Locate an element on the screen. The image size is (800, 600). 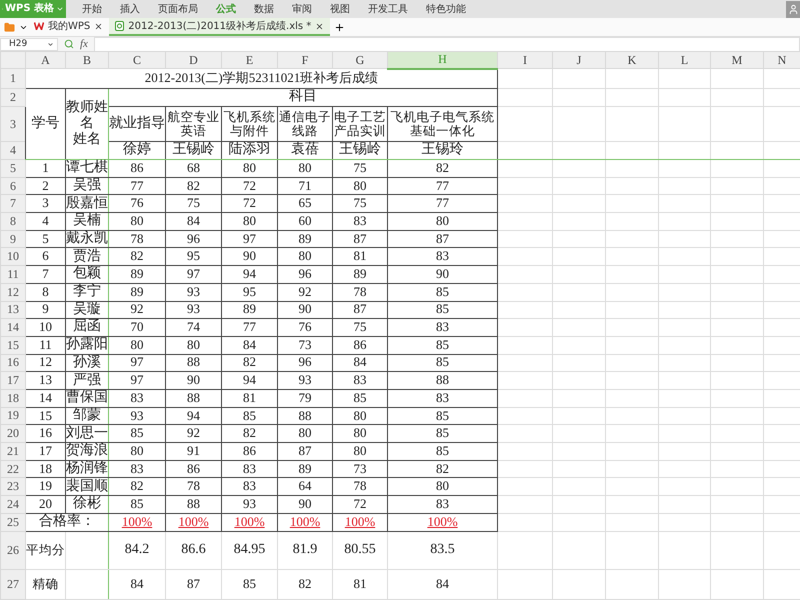
menu-tab: 页面布局 is located at coordinates (178, 9).